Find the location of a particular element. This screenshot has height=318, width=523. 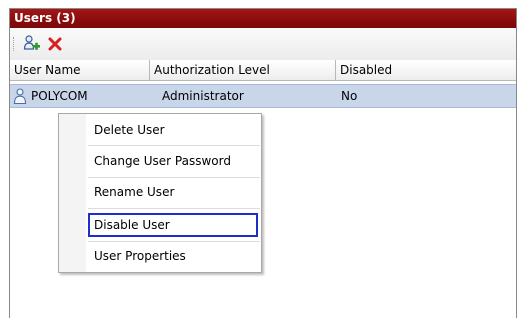

table-header: User Name Authorization Level Disabled is located at coordinates (263, 70).